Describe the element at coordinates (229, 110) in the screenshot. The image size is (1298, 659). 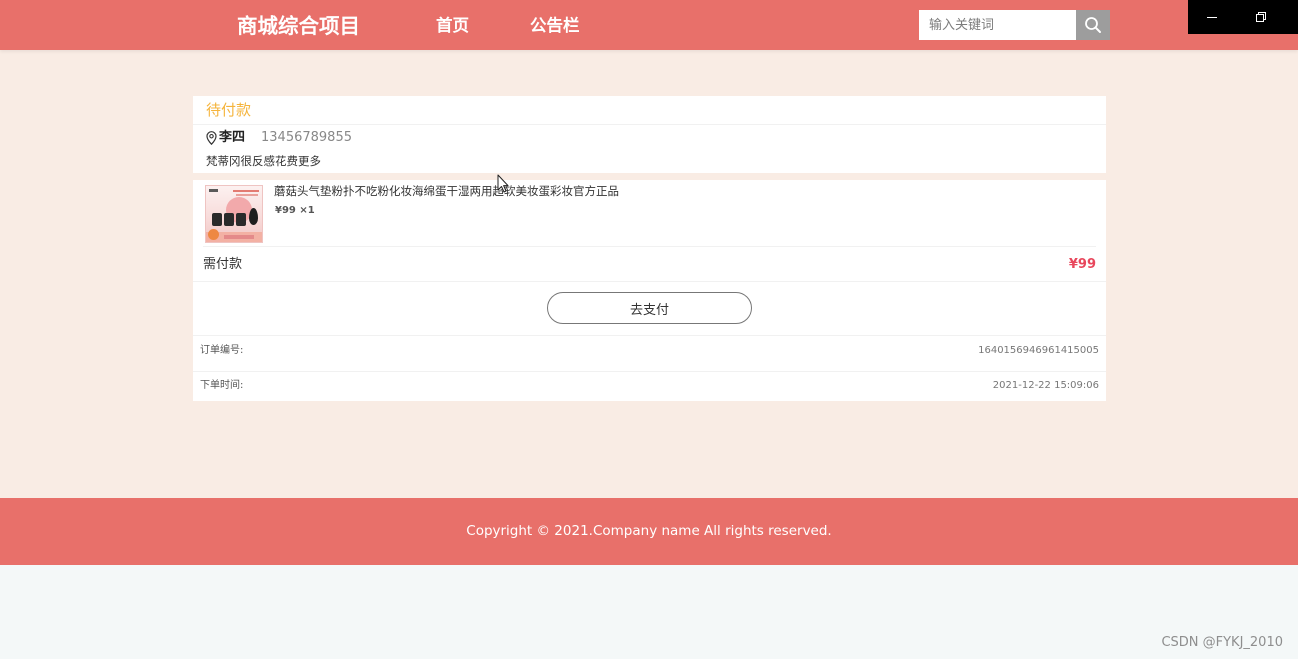
I see `order-status: 待付款` at that location.